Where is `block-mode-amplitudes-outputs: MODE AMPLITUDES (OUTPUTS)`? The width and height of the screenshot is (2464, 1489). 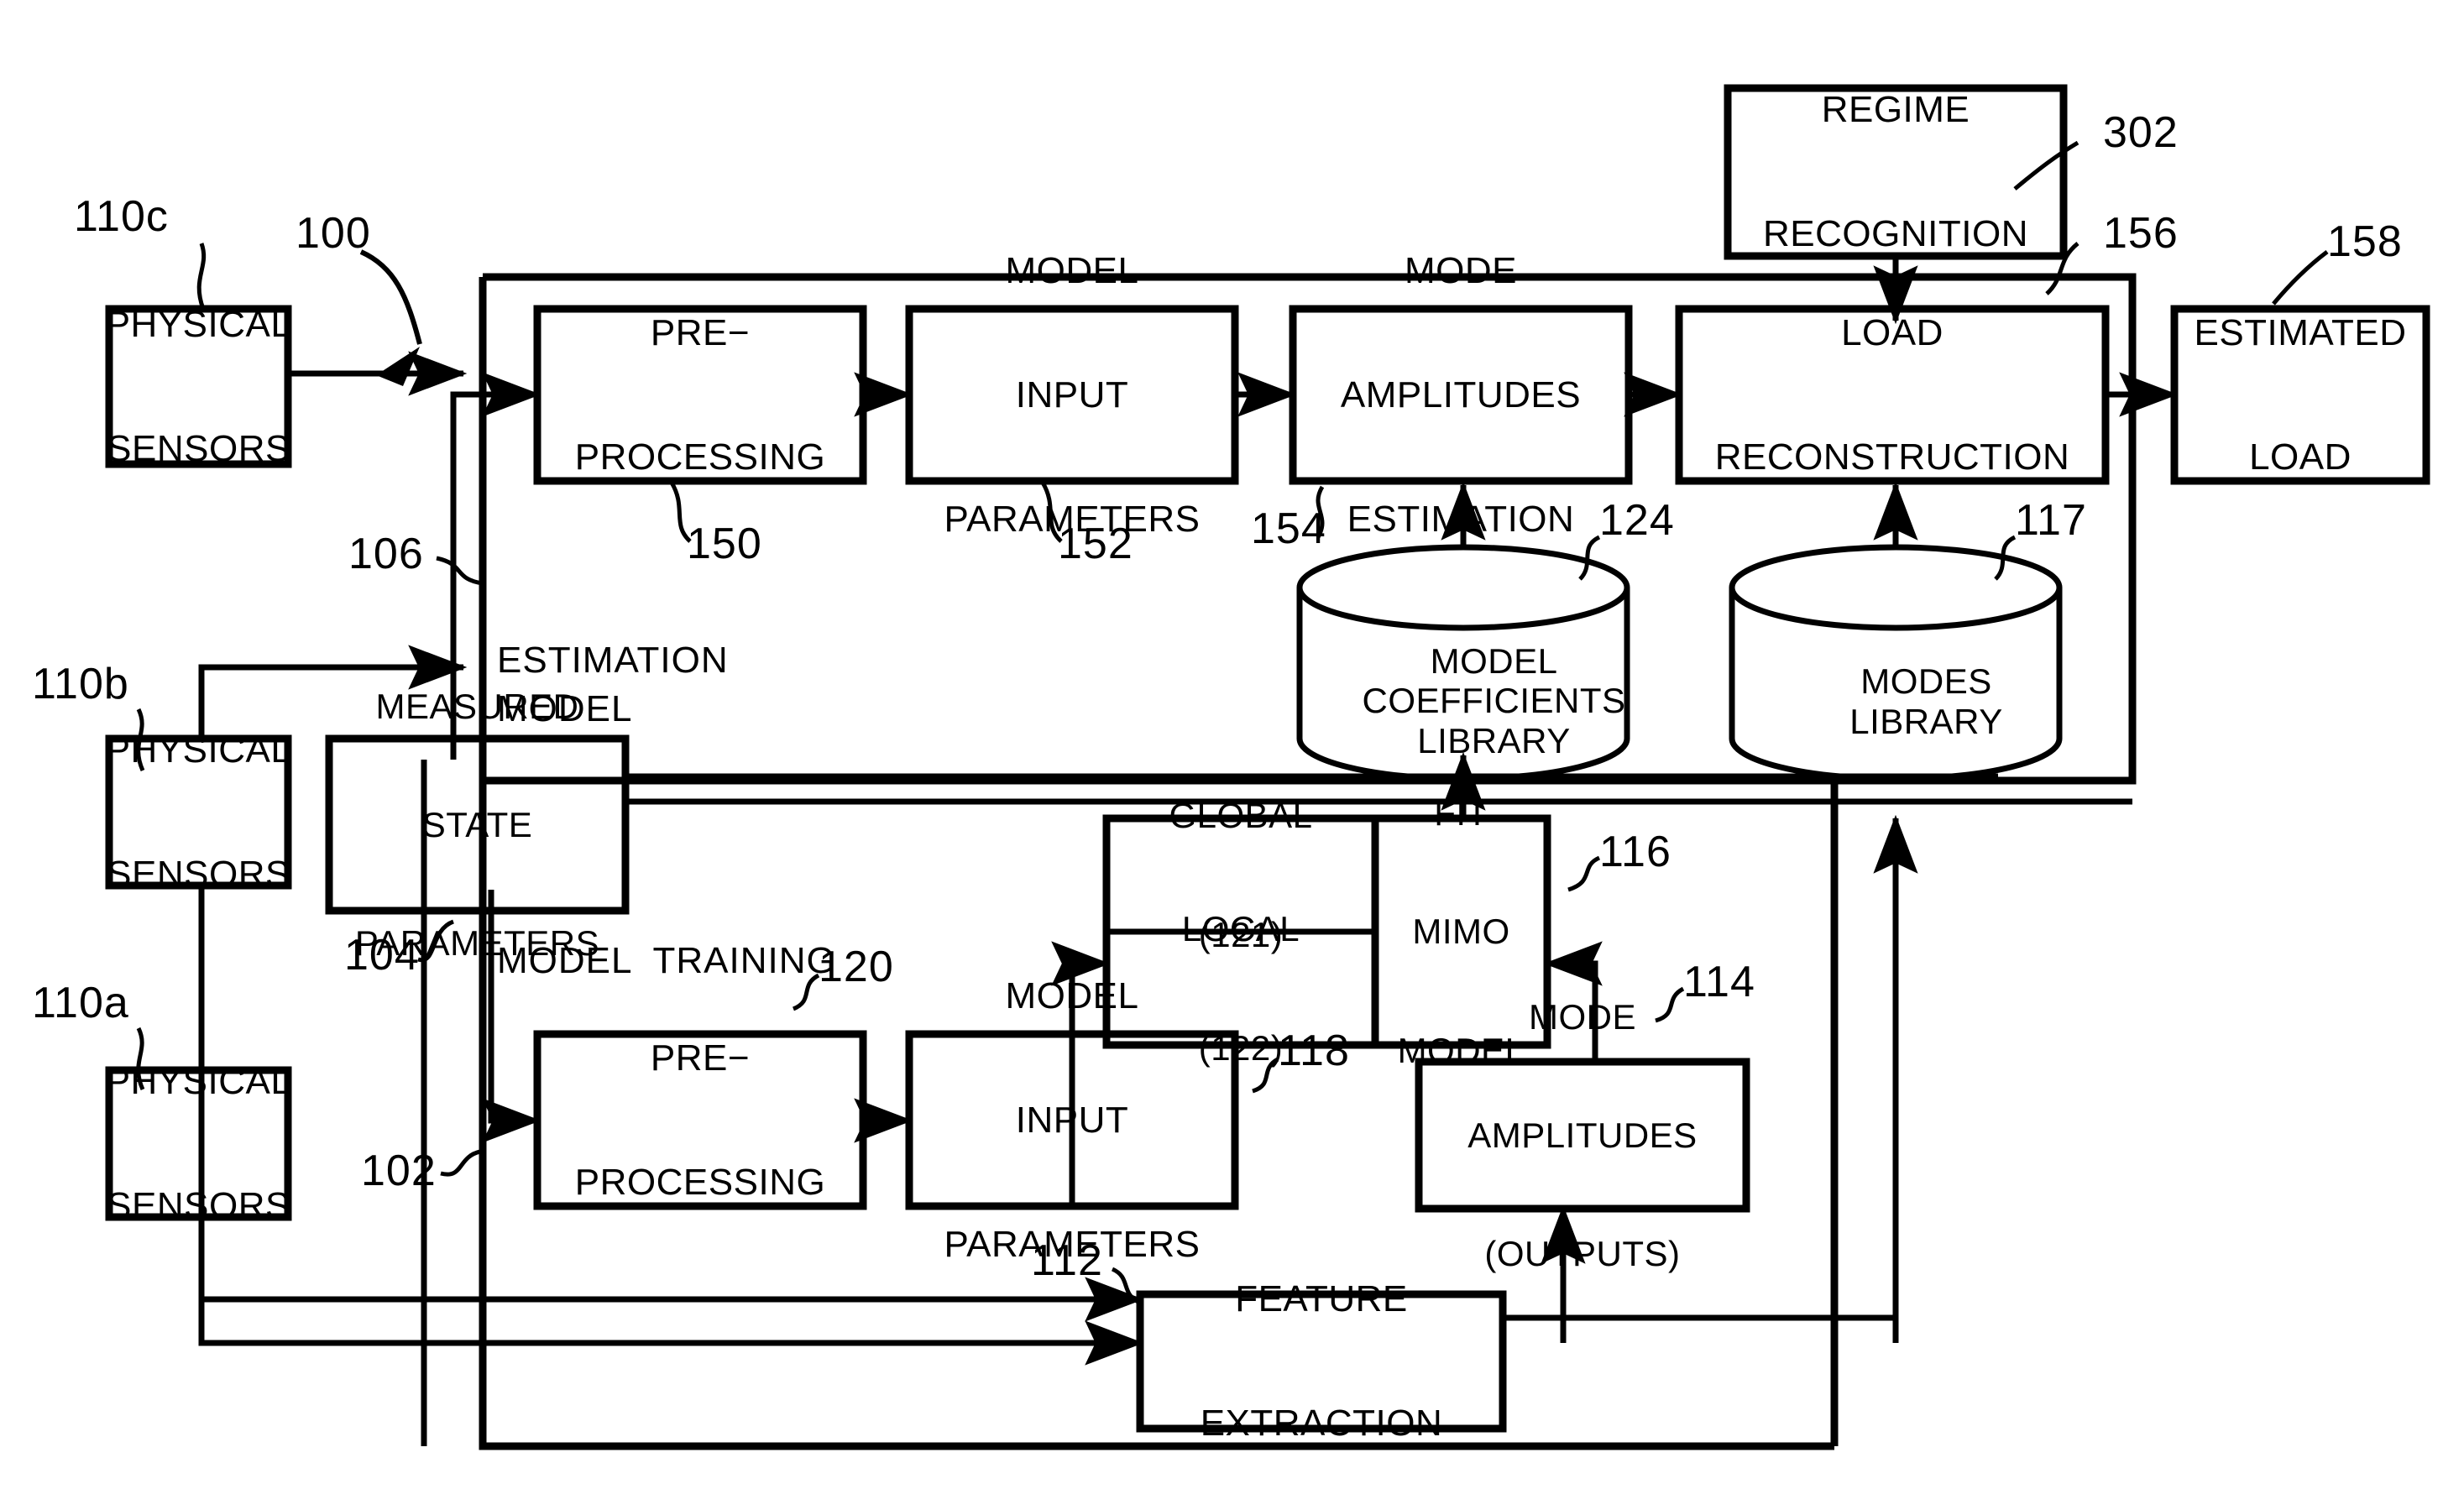 block-mode-amplitudes-outputs: MODE AMPLITUDES (OUTPUTS) is located at coordinates (1582, 1135).